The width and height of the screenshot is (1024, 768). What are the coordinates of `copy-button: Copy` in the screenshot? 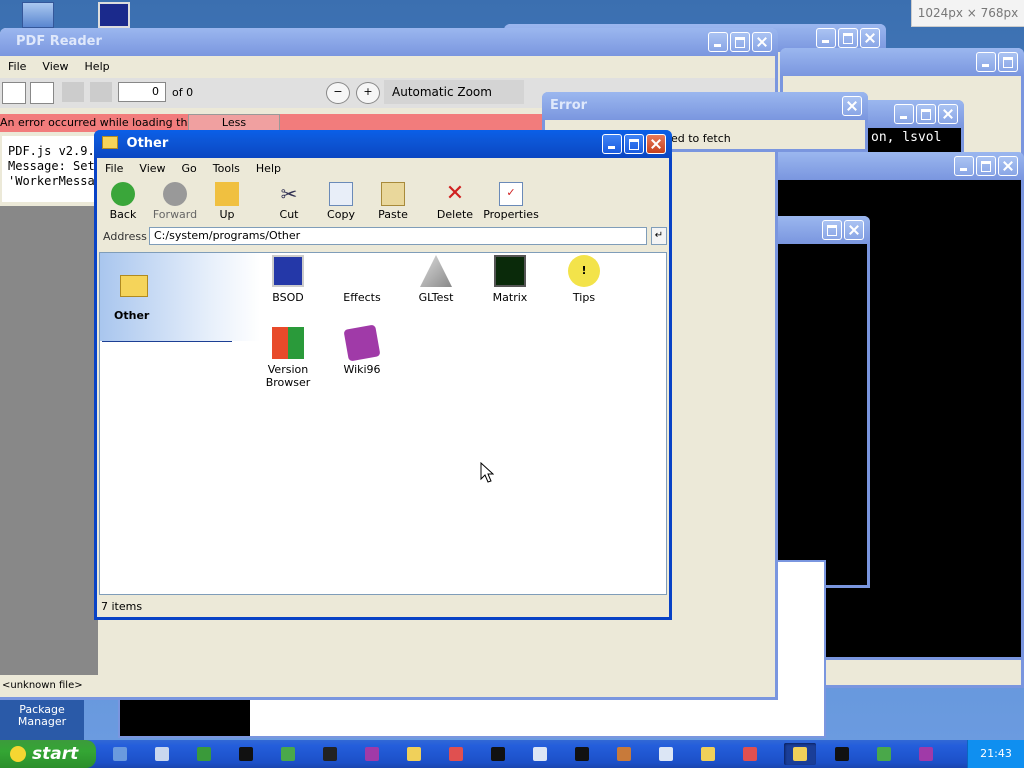 It's located at (341, 201).